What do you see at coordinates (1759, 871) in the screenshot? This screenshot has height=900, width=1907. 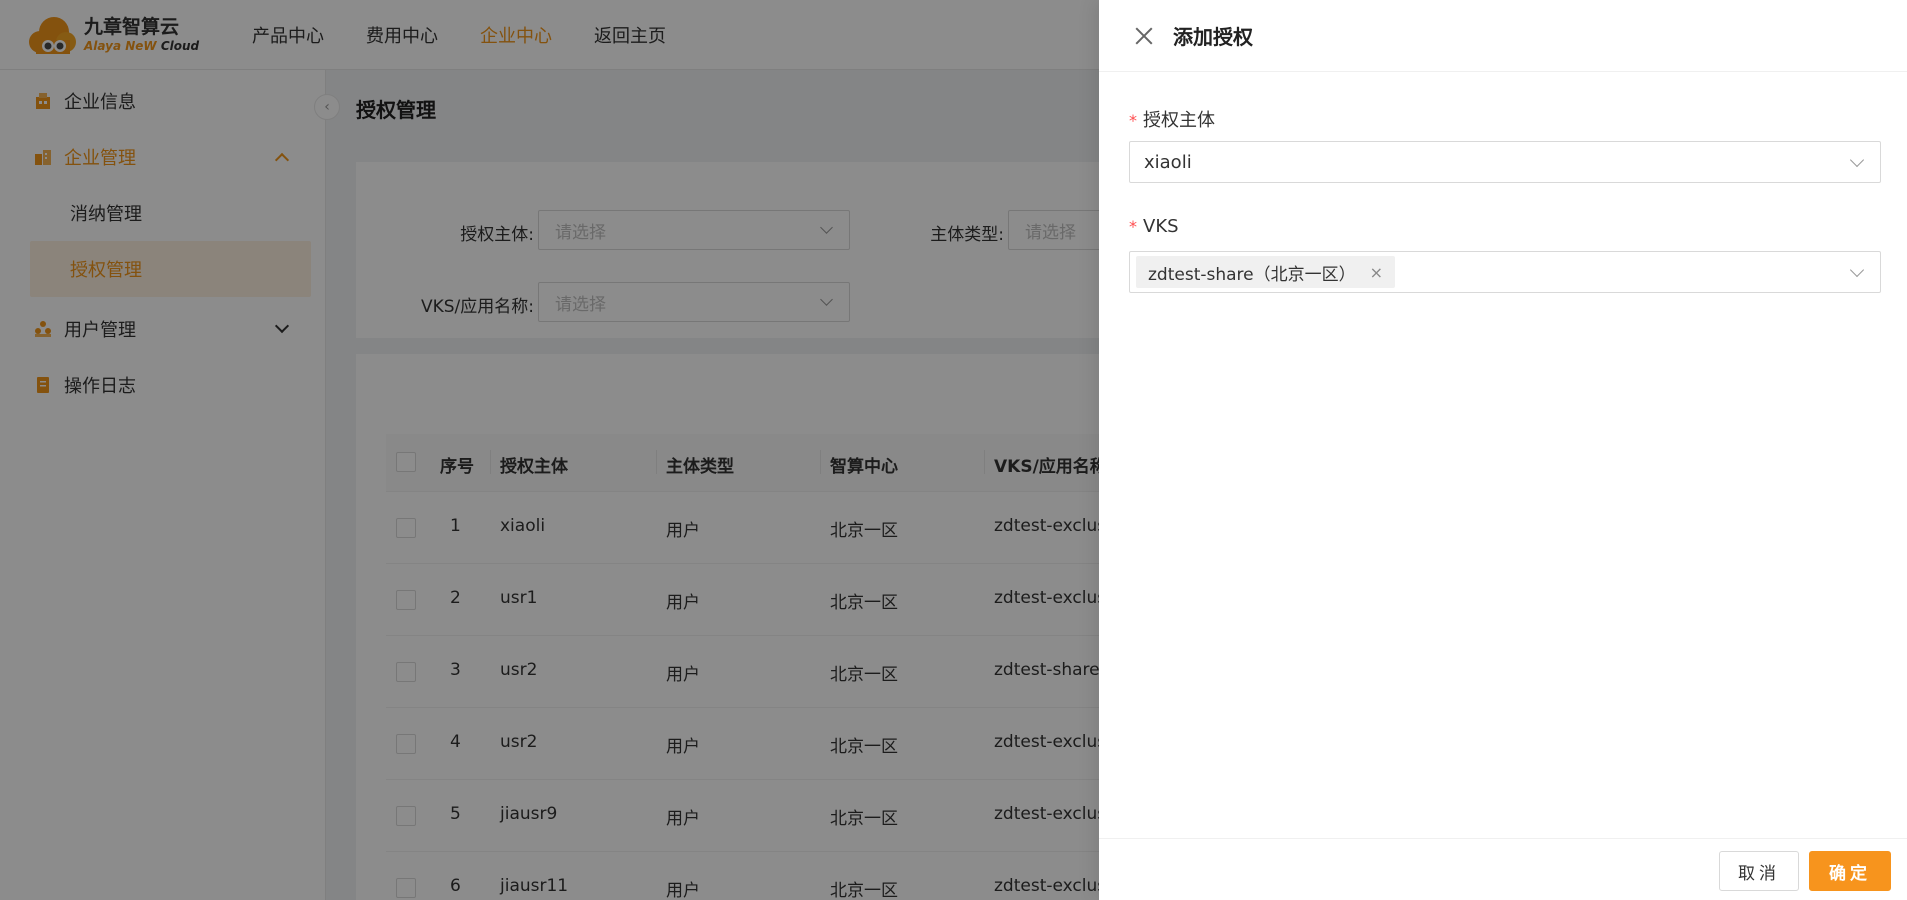 I see `cancel-button: 取消` at bounding box center [1759, 871].